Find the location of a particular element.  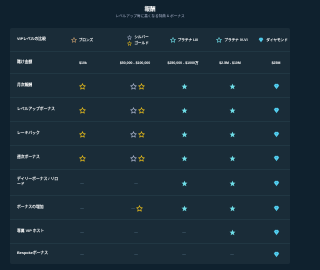

levelup-bronze is located at coordinates (82, 110).